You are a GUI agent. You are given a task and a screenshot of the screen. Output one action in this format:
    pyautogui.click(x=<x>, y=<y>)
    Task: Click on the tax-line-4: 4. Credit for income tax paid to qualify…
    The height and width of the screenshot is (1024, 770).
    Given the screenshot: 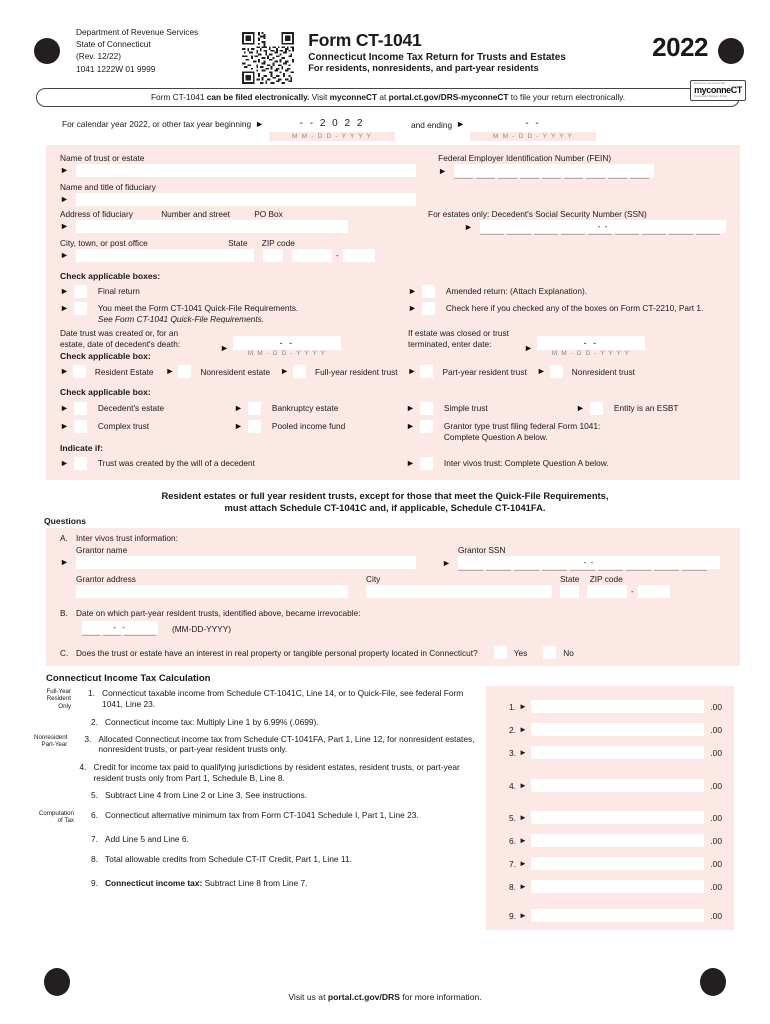 What is the action you would take?
    pyautogui.click(x=260, y=772)
    